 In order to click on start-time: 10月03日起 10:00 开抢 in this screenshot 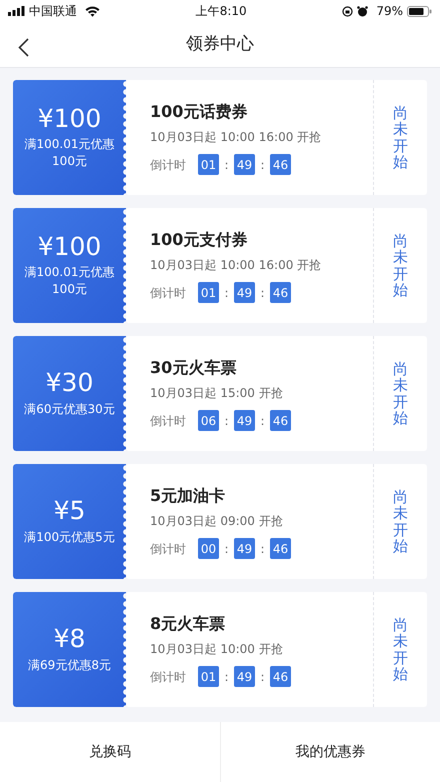, I will do `click(217, 649)`.